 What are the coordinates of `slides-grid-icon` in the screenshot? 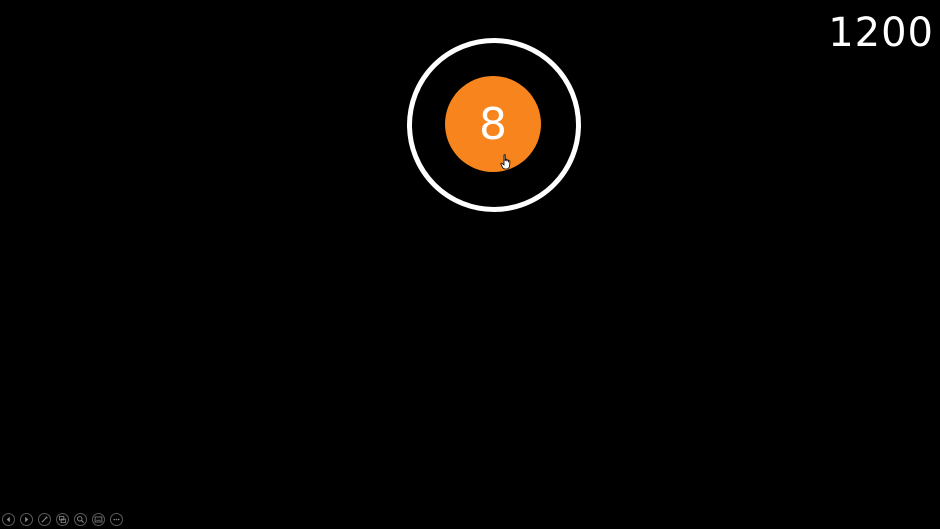 It's located at (62, 519).